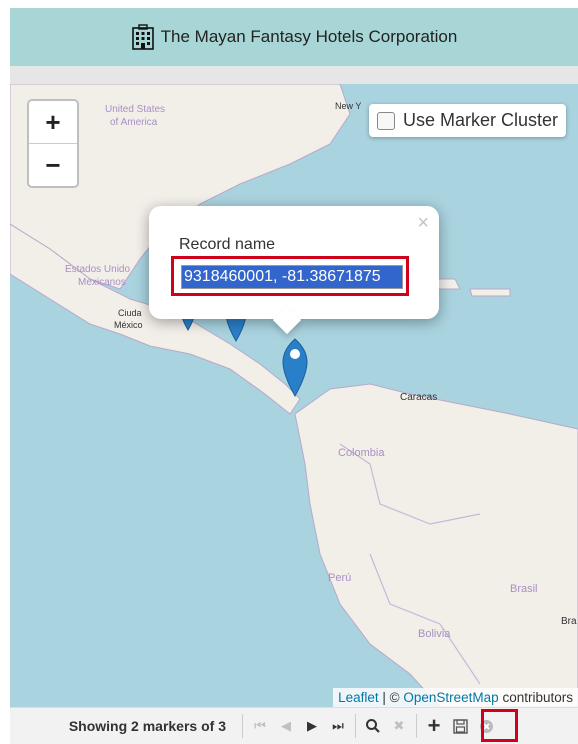  I want to click on marker-cluster-toggle: Use Marker Cluster, so click(468, 120).